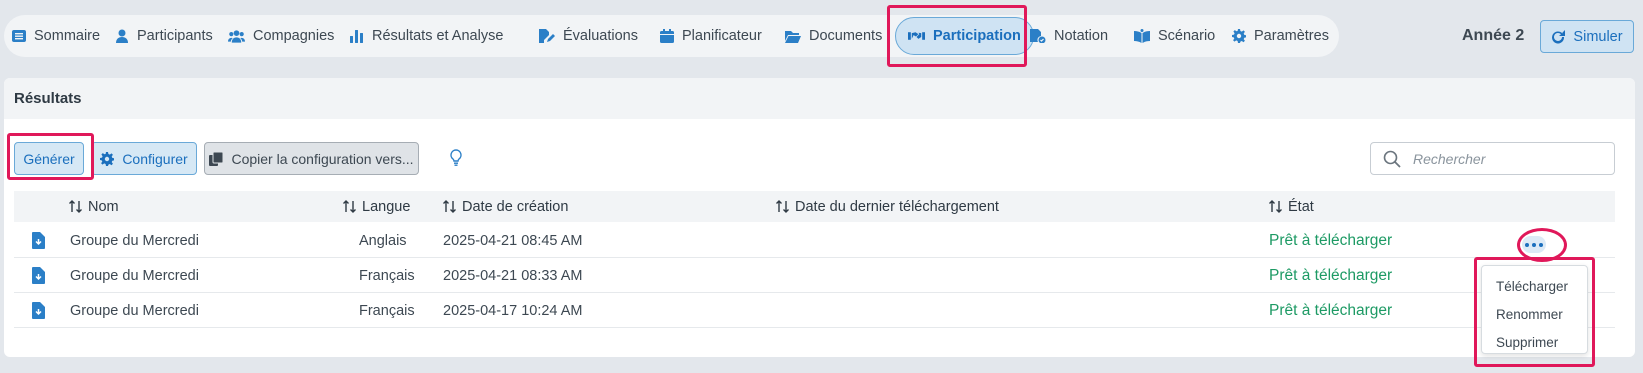 This screenshot has width=1643, height=373. I want to click on search-box, so click(1492, 158).